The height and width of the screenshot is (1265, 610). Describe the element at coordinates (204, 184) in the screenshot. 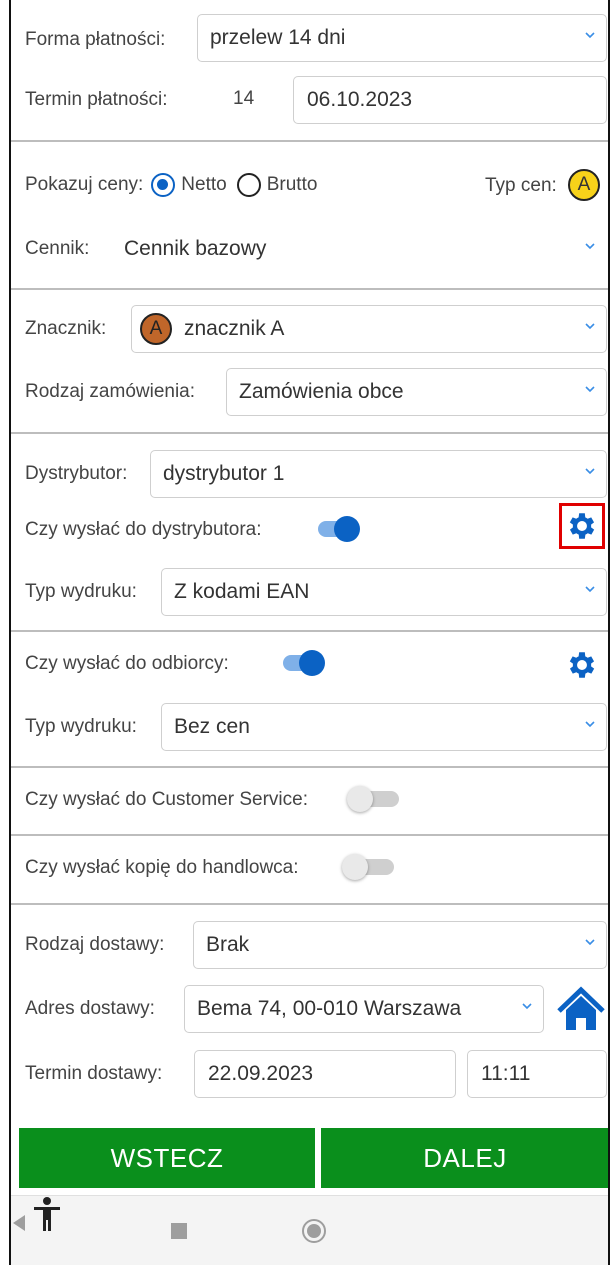

I see `netto-label: Netto` at that location.